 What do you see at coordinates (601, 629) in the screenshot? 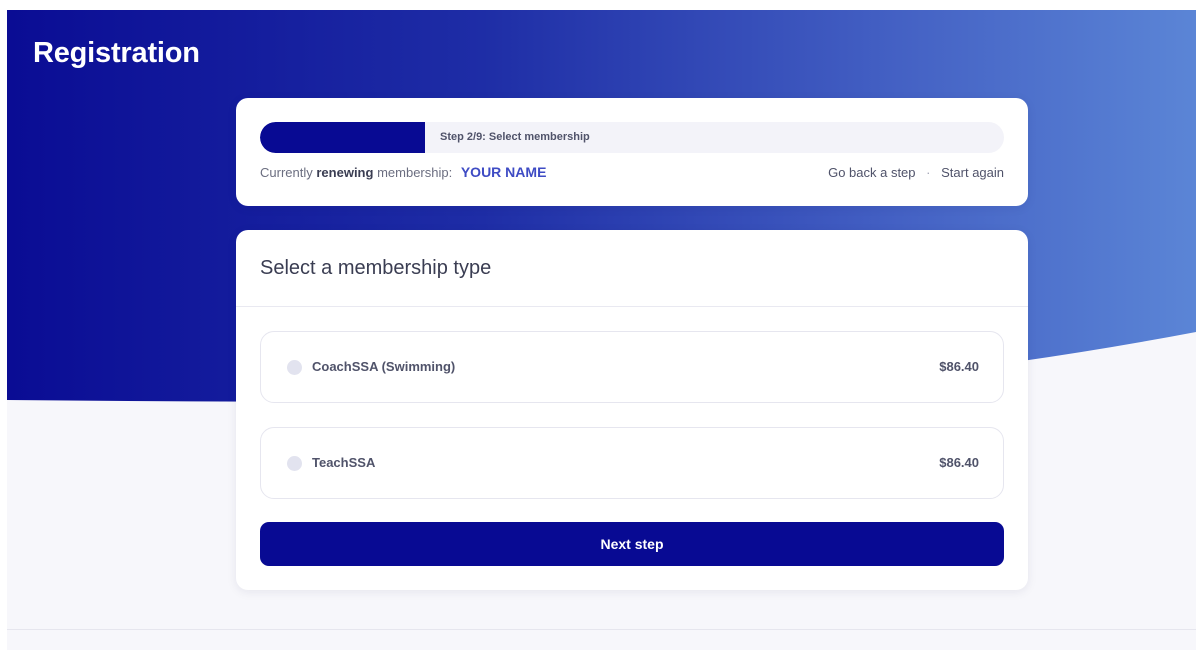
I see `footer-divider` at bounding box center [601, 629].